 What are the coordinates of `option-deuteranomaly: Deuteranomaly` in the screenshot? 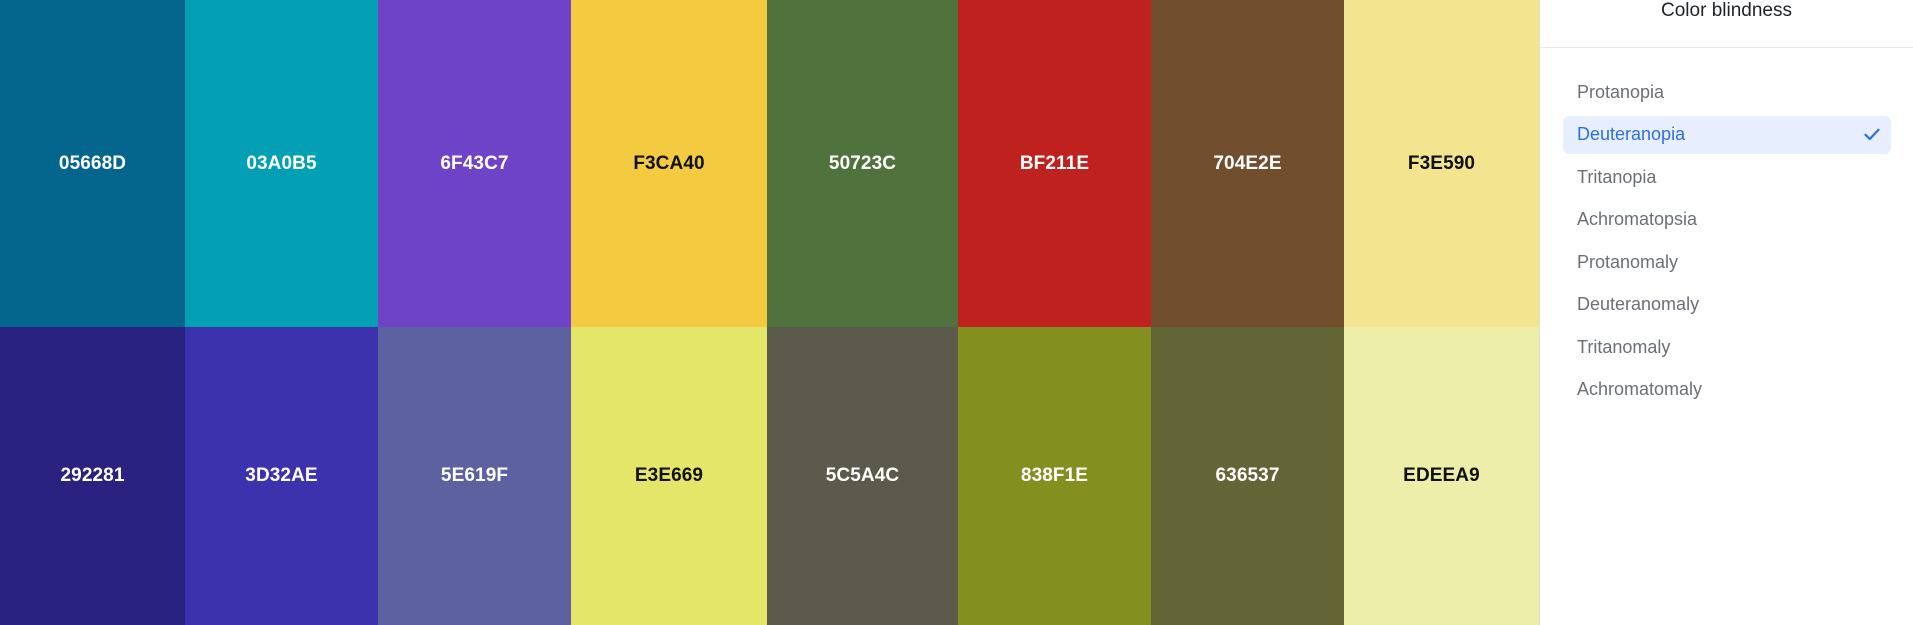 It's located at (1727, 305).